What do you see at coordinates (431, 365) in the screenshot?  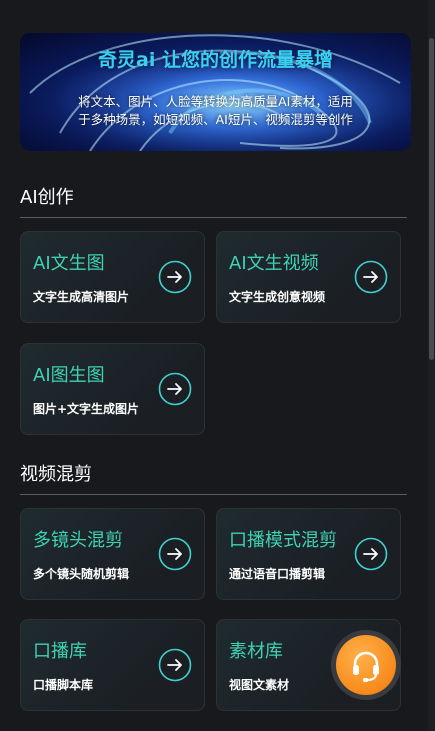 I see `vertical-scrollbar` at bounding box center [431, 365].